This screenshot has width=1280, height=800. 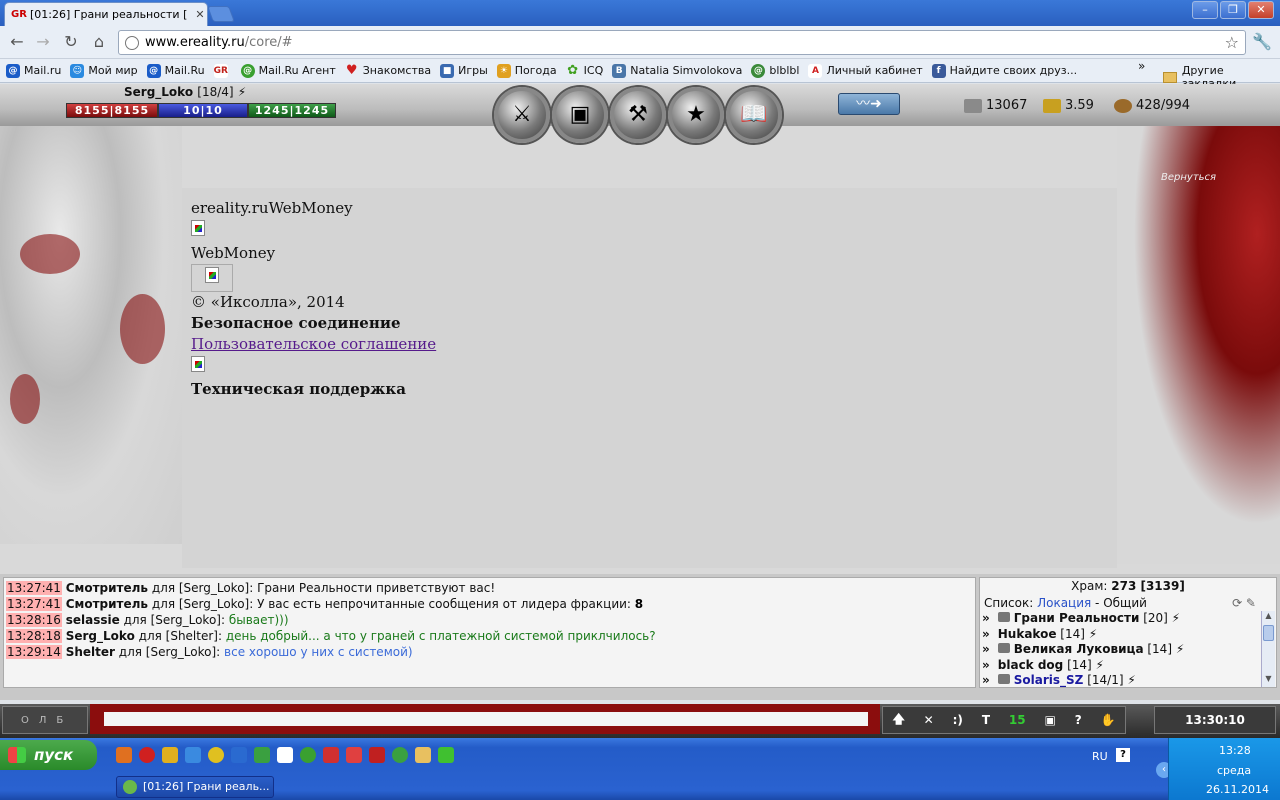 What do you see at coordinates (104, 70) in the screenshot?
I see `bookmark-moi-mir: ☺ Мой мир` at bounding box center [104, 70].